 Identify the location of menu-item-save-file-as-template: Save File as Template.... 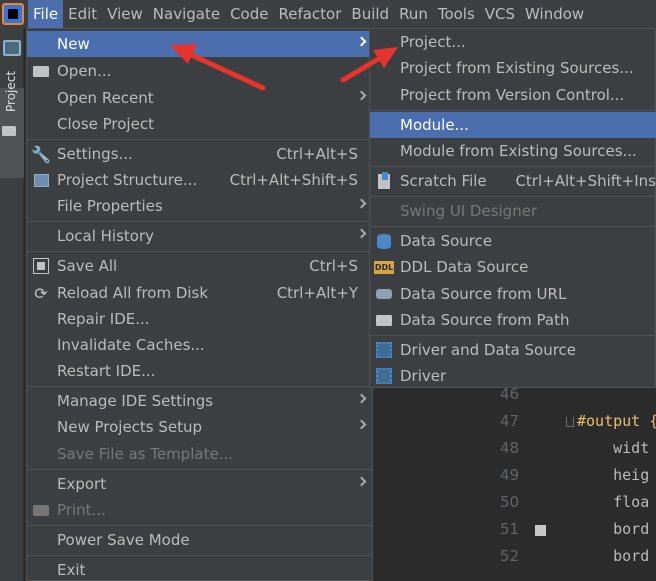
(199, 454).